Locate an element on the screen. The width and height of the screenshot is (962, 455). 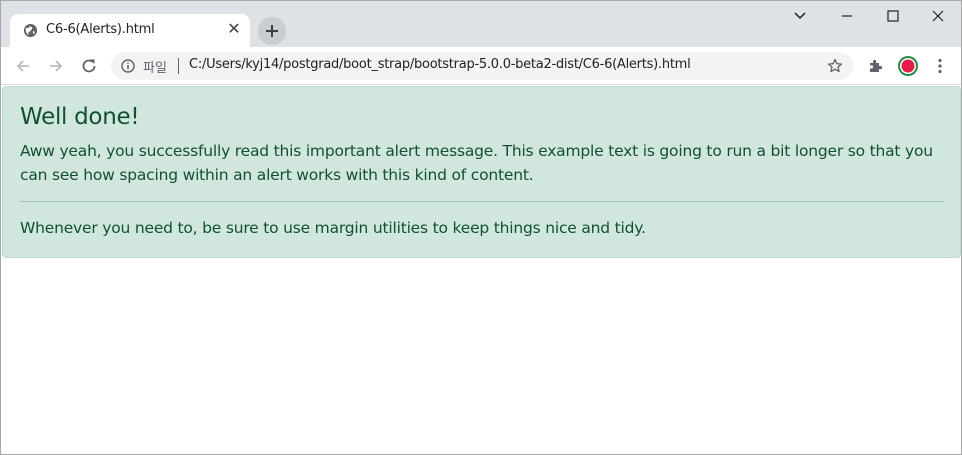
arrow-right-icon is located at coordinates (56, 66).